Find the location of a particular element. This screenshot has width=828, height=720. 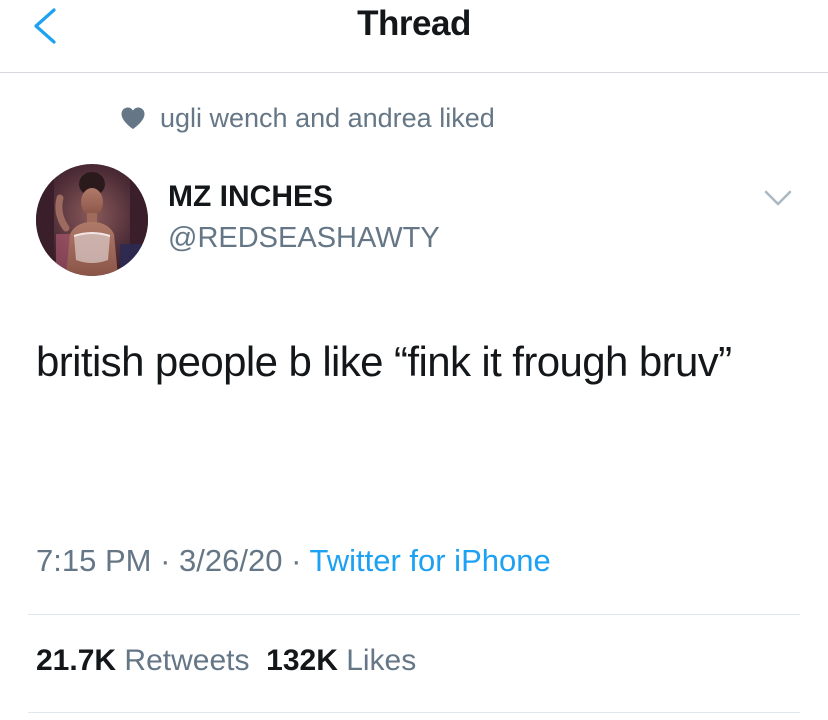

social-context: ugli wench and andrea liked is located at coordinates (307, 118).